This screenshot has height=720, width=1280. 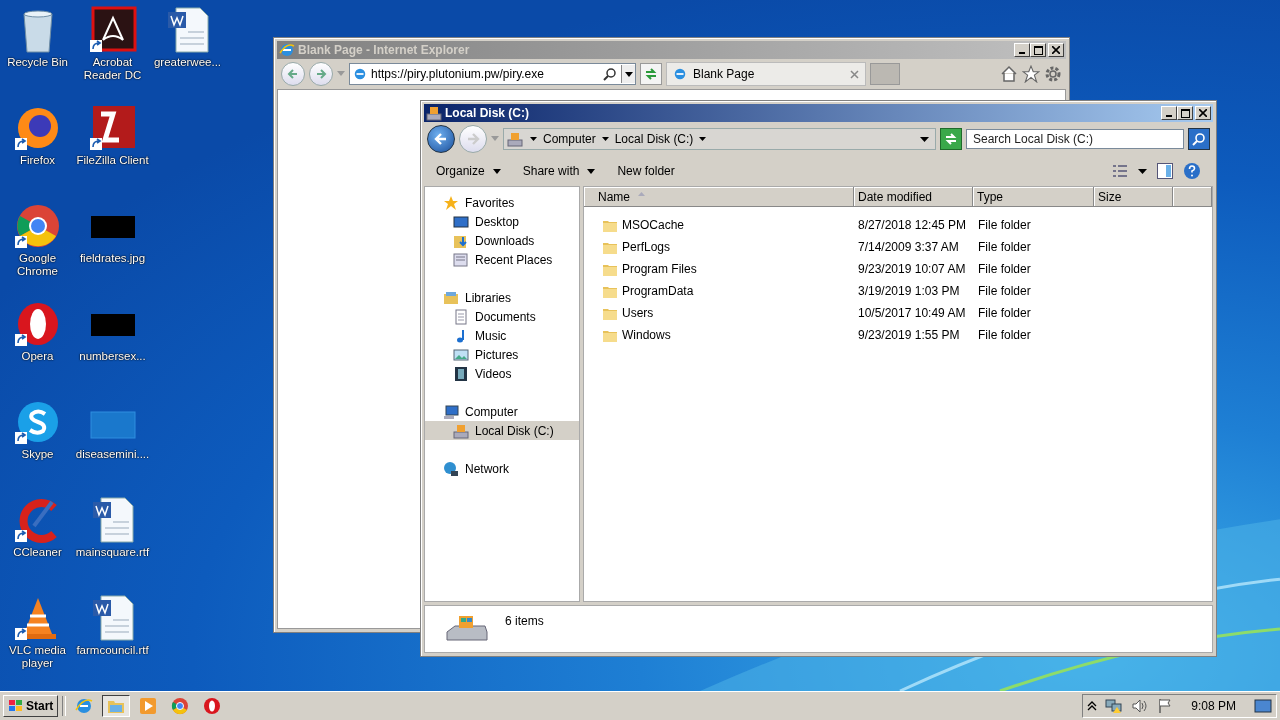 I want to click on navigation-item: Computer, so click(x=502, y=411).